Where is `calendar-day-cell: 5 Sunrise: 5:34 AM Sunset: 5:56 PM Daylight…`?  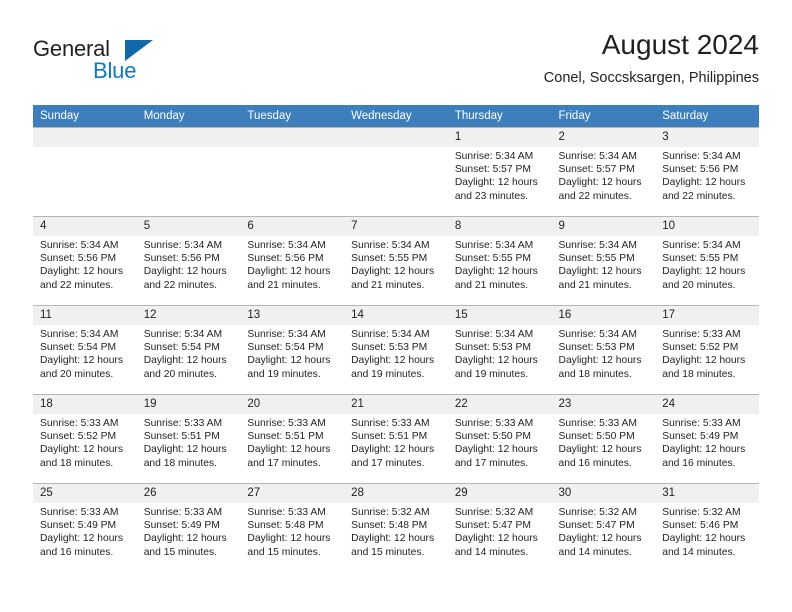 calendar-day-cell: 5 Sunrise: 5:34 AM Sunset: 5:56 PM Daylight… is located at coordinates (188, 261).